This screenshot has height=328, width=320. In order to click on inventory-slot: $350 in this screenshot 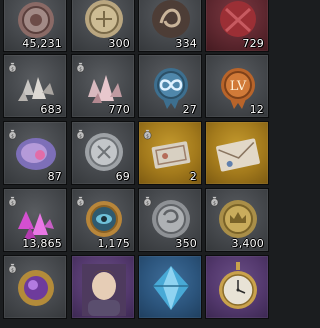, I will do `click(170, 220)`.